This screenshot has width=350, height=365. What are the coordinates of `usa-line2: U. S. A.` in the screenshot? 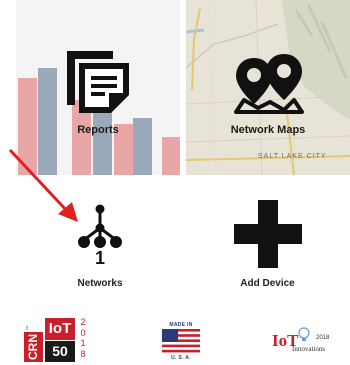 It's located at (181, 358).